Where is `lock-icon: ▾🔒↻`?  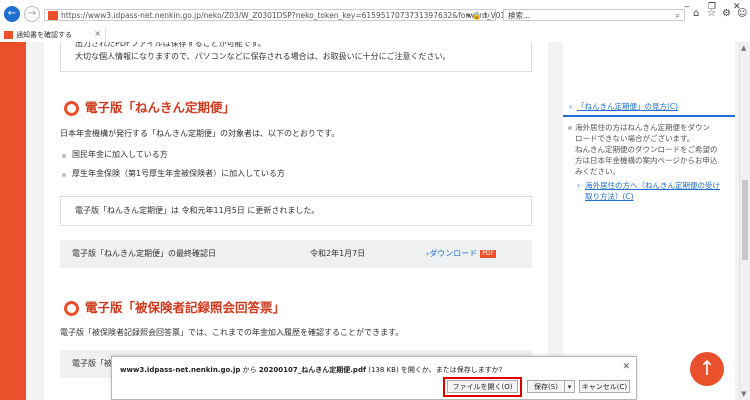
lock-icon: ▾🔒↻ is located at coordinates (479, 15).